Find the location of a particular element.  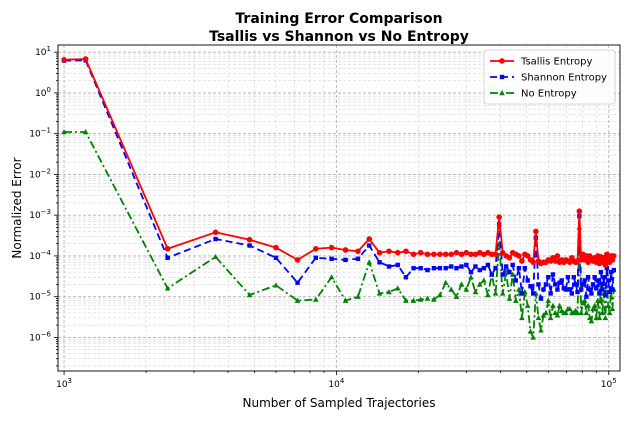

legend: Tsallis Entropy Shannon Entropy No Entropy is located at coordinates (549, 77).